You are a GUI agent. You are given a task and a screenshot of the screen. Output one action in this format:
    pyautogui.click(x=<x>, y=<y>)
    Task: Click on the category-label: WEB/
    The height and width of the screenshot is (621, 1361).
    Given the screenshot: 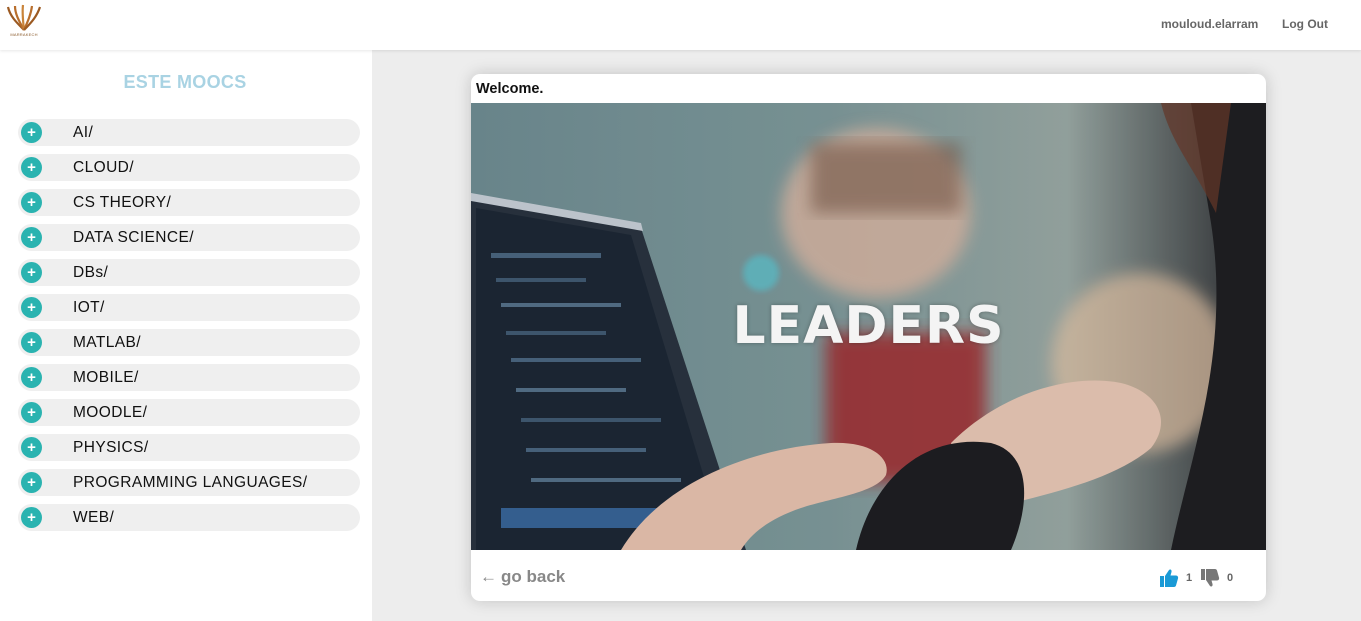 What is the action you would take?
    pyautogui.click(x=94, y=517)
    